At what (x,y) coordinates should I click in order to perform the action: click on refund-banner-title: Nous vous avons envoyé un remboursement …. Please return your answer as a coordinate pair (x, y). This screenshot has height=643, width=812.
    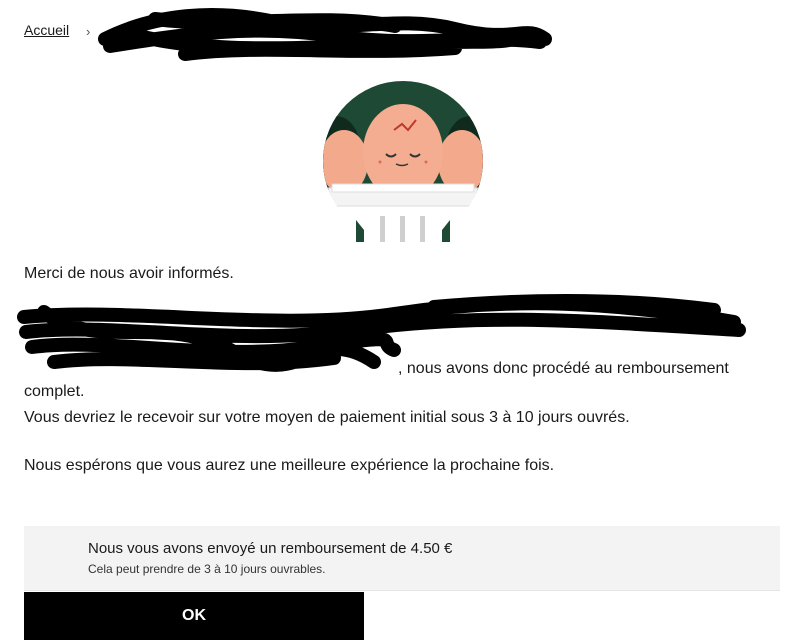
    Looking at the image, I should click on (270, 548).